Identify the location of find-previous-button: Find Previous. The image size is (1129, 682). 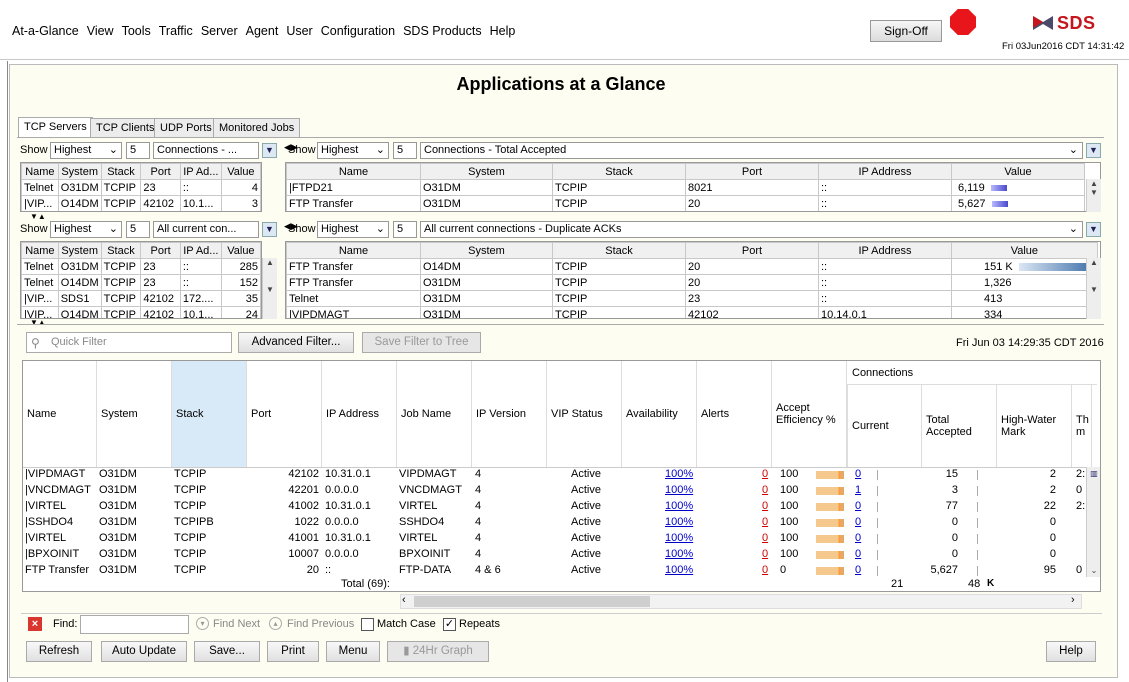
(320, 624).